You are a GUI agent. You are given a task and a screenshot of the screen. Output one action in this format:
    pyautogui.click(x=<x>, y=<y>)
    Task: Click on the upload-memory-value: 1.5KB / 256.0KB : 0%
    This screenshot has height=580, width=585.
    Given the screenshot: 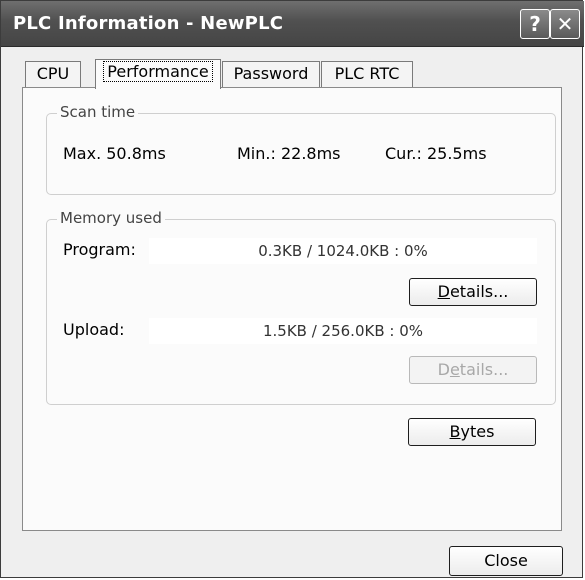 What is the action you would take?
    pyautogui.click(x=343, y=331)
    